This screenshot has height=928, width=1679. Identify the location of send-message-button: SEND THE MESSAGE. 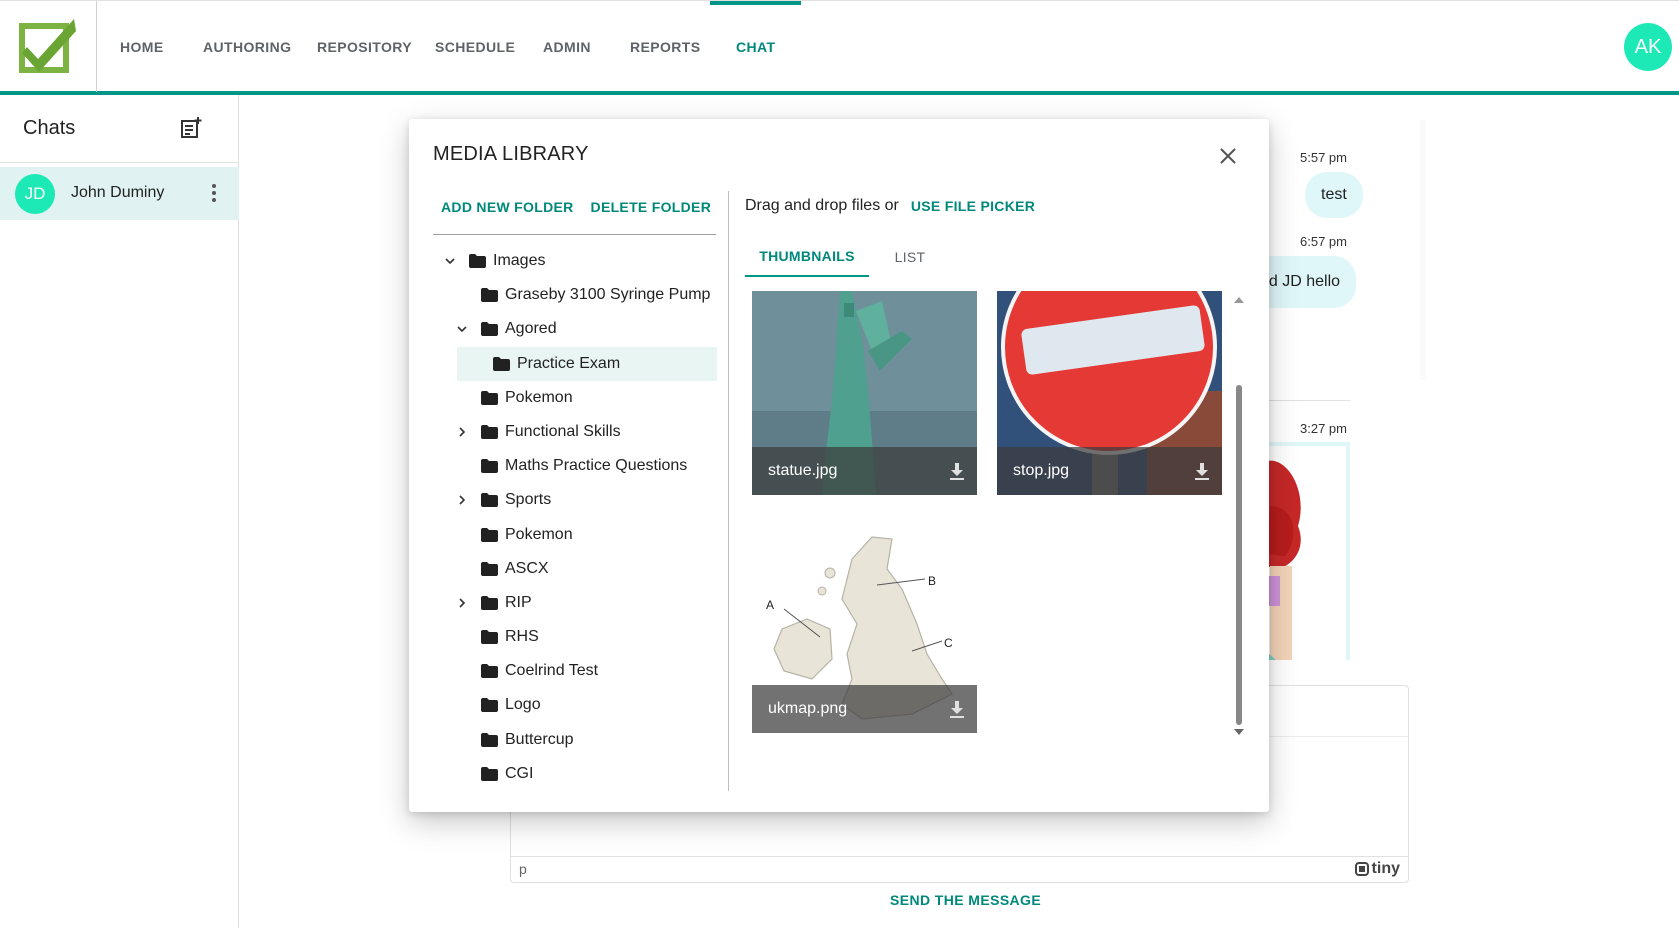
(965, 900).